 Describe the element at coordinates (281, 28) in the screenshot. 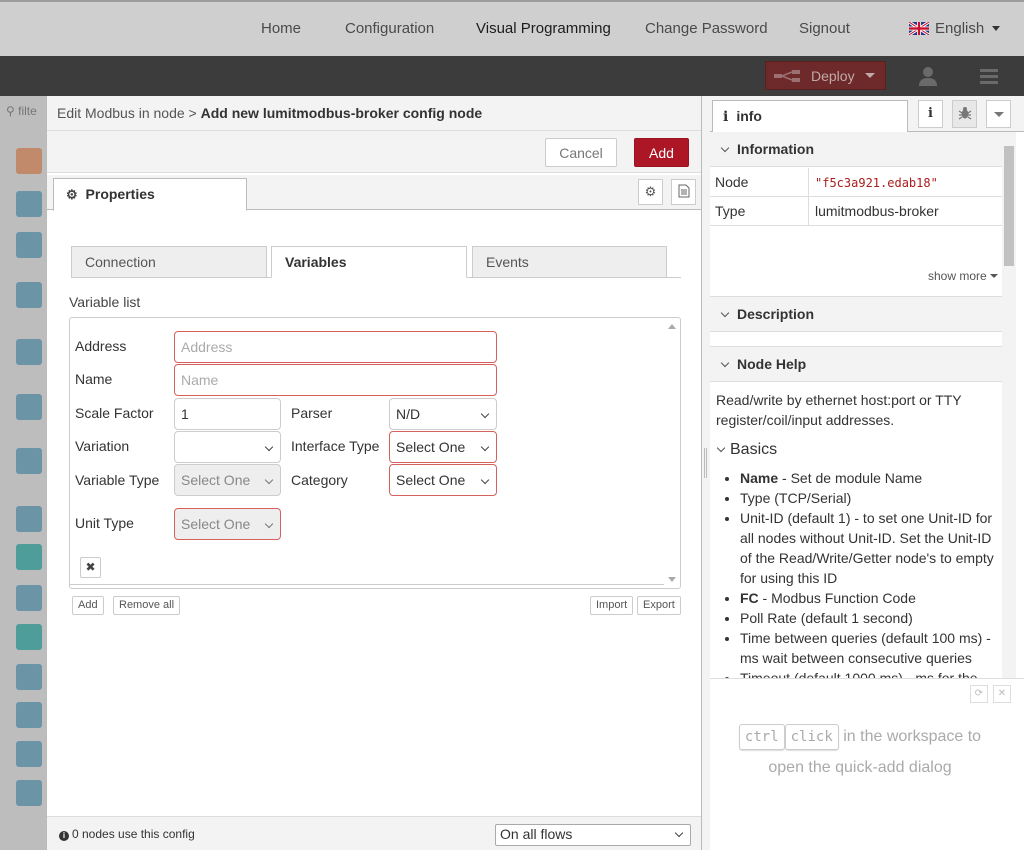

I see `nav-home: Home` at that location.